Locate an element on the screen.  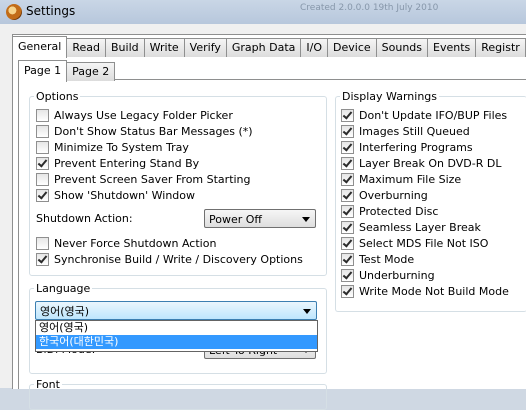
language-legend: Language is located at coordinates (63, 288).